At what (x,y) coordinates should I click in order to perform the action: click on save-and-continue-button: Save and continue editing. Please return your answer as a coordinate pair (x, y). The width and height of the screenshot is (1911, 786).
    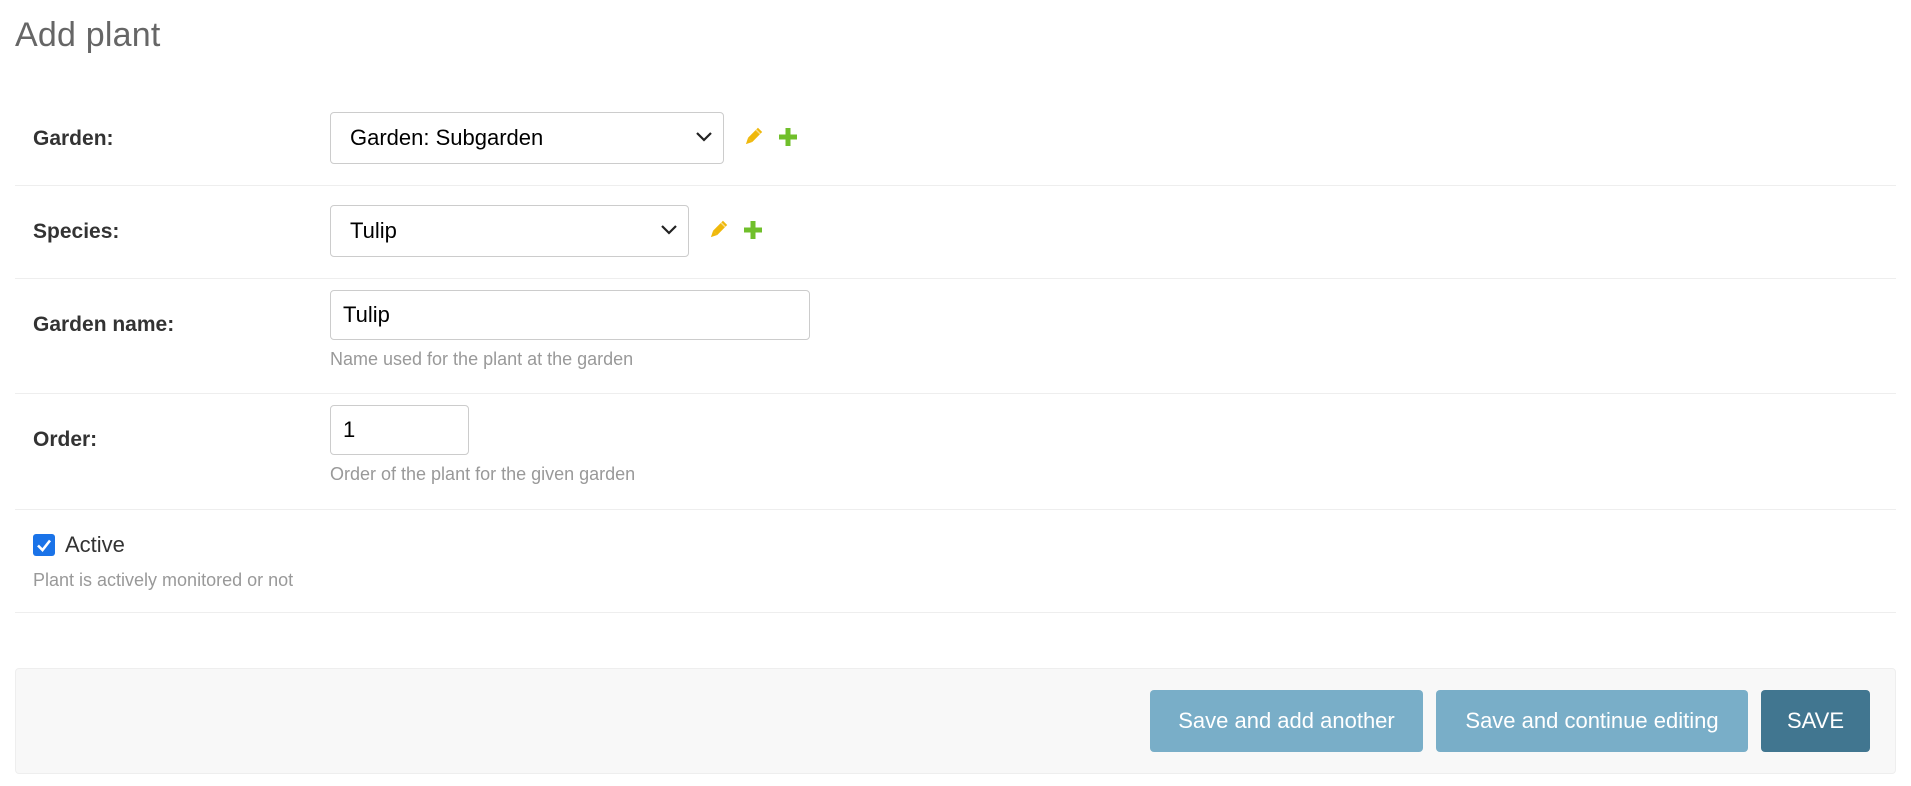
    Looking at the image, I should click on (1592, 721).